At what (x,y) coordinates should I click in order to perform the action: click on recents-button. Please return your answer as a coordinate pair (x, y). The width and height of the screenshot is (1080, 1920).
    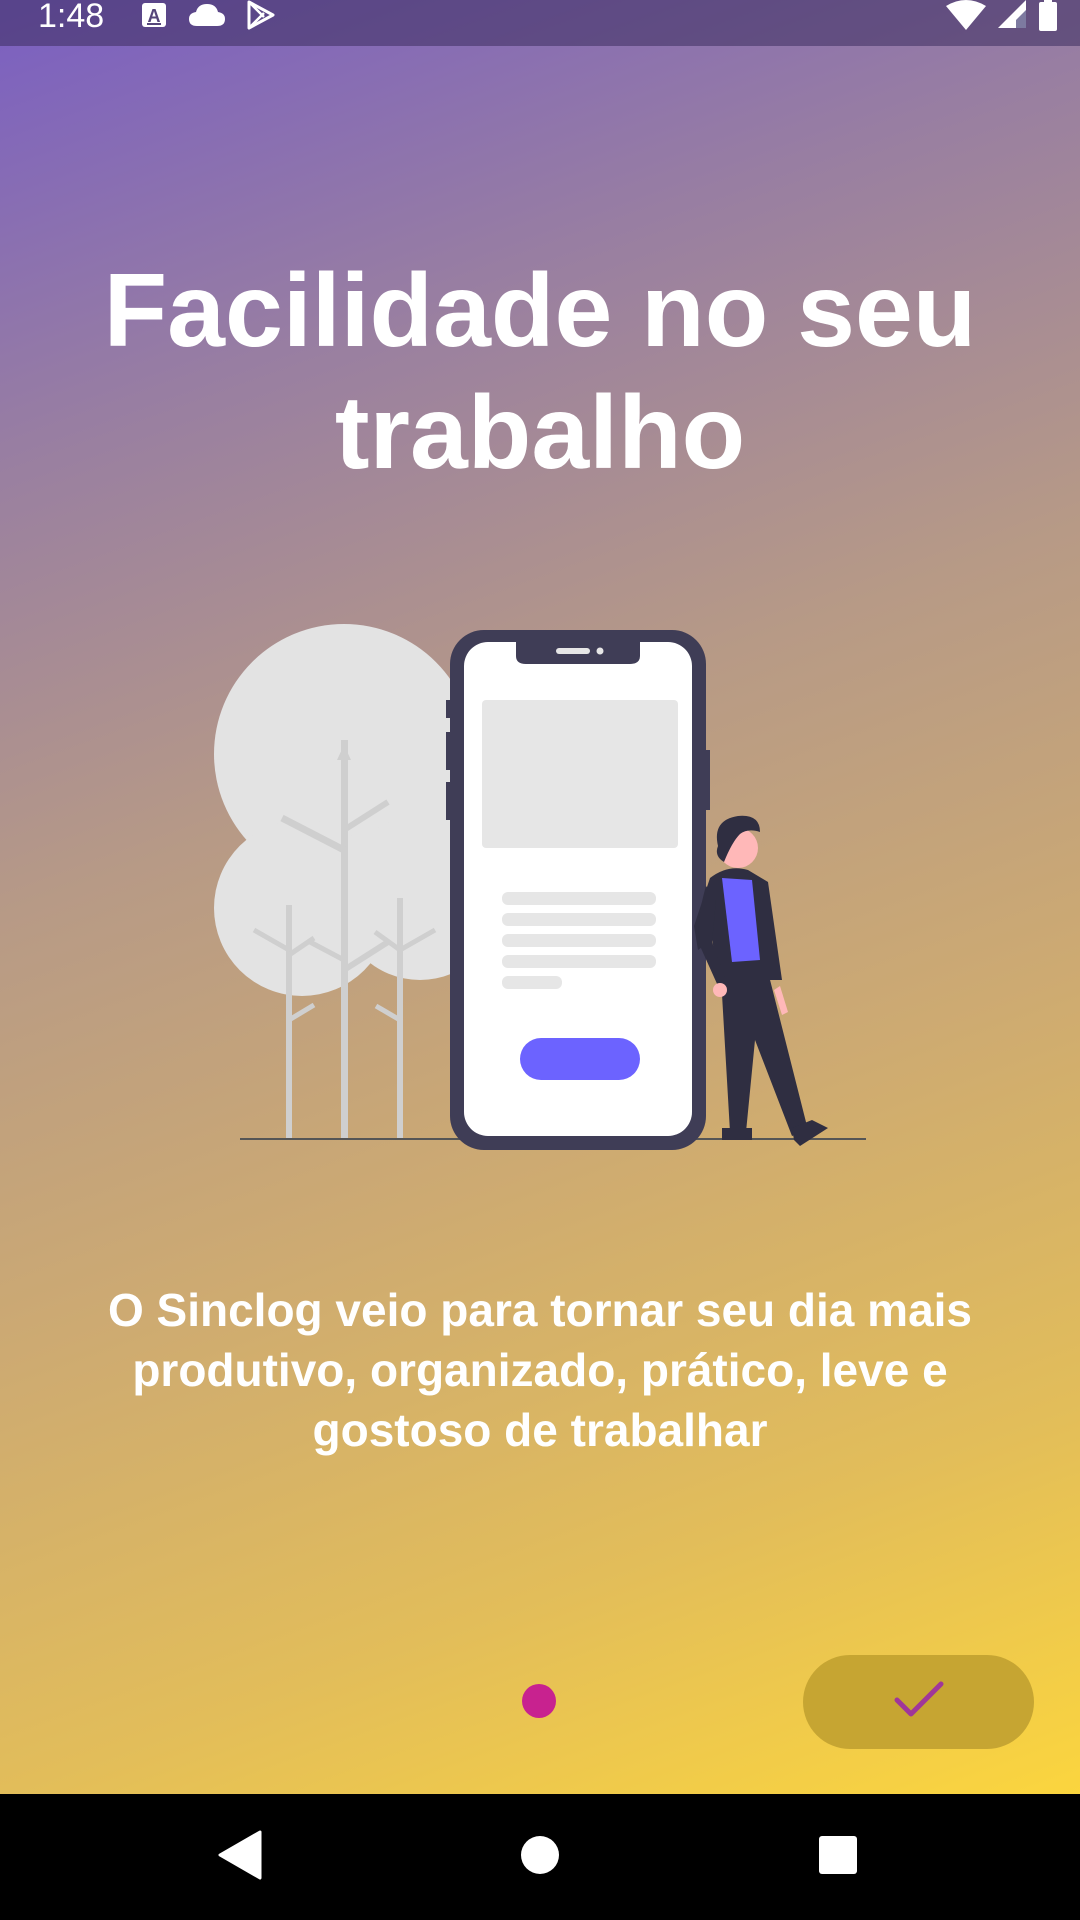
    Looking at the image, I should click on (838, 1857).